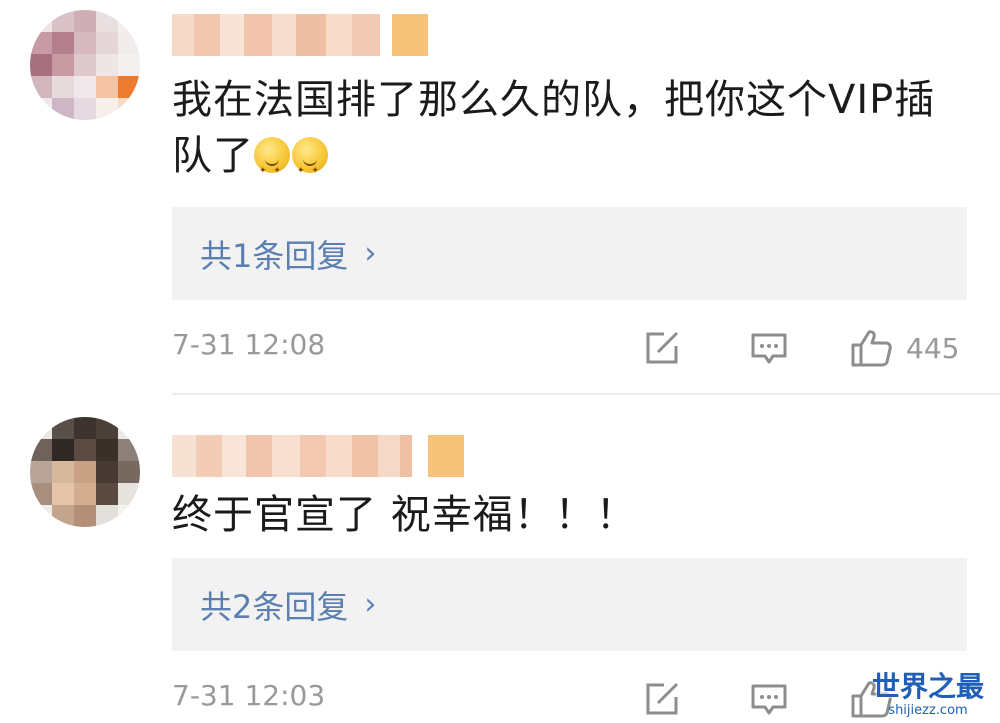  What do you see at coordinates (274, 255) in the screenshot?
I see `reply-count-label: 共1条回复` at bounding box center [274, 255].